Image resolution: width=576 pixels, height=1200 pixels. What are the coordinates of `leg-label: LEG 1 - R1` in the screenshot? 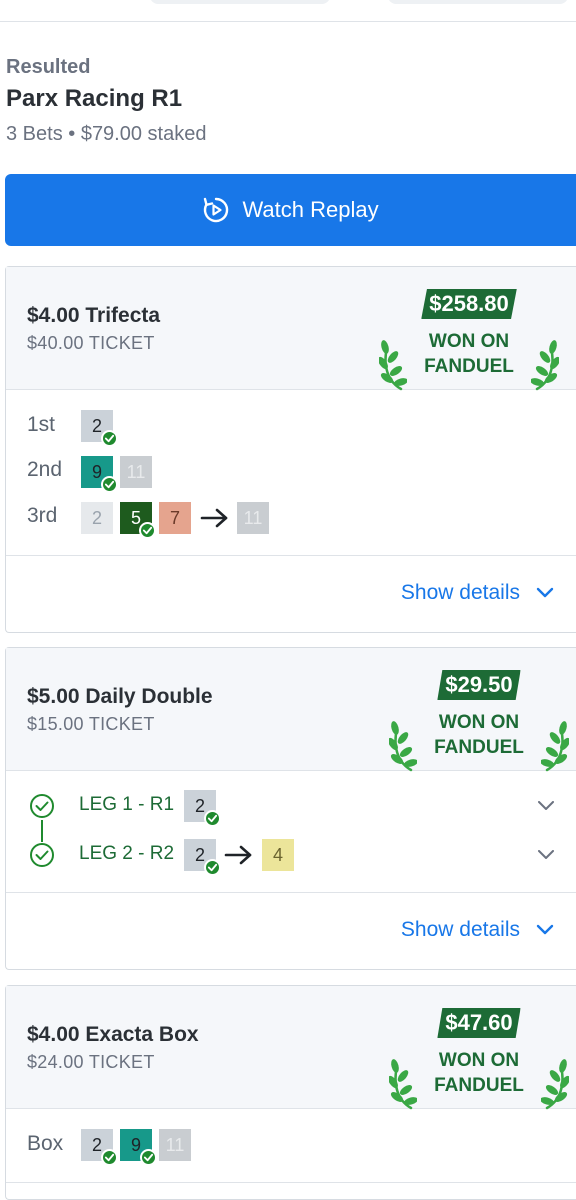 It's located at (127, 804).